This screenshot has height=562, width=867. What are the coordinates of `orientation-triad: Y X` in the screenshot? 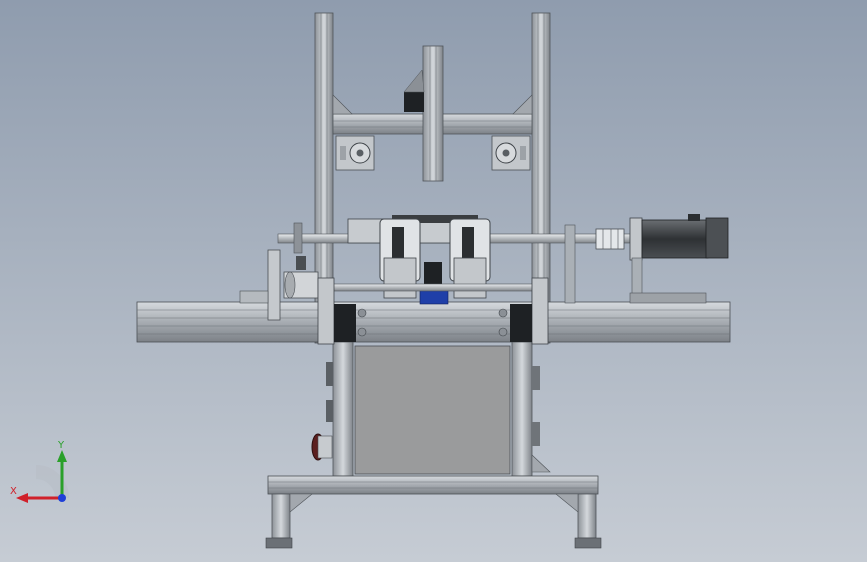 It's located at (39, 471).